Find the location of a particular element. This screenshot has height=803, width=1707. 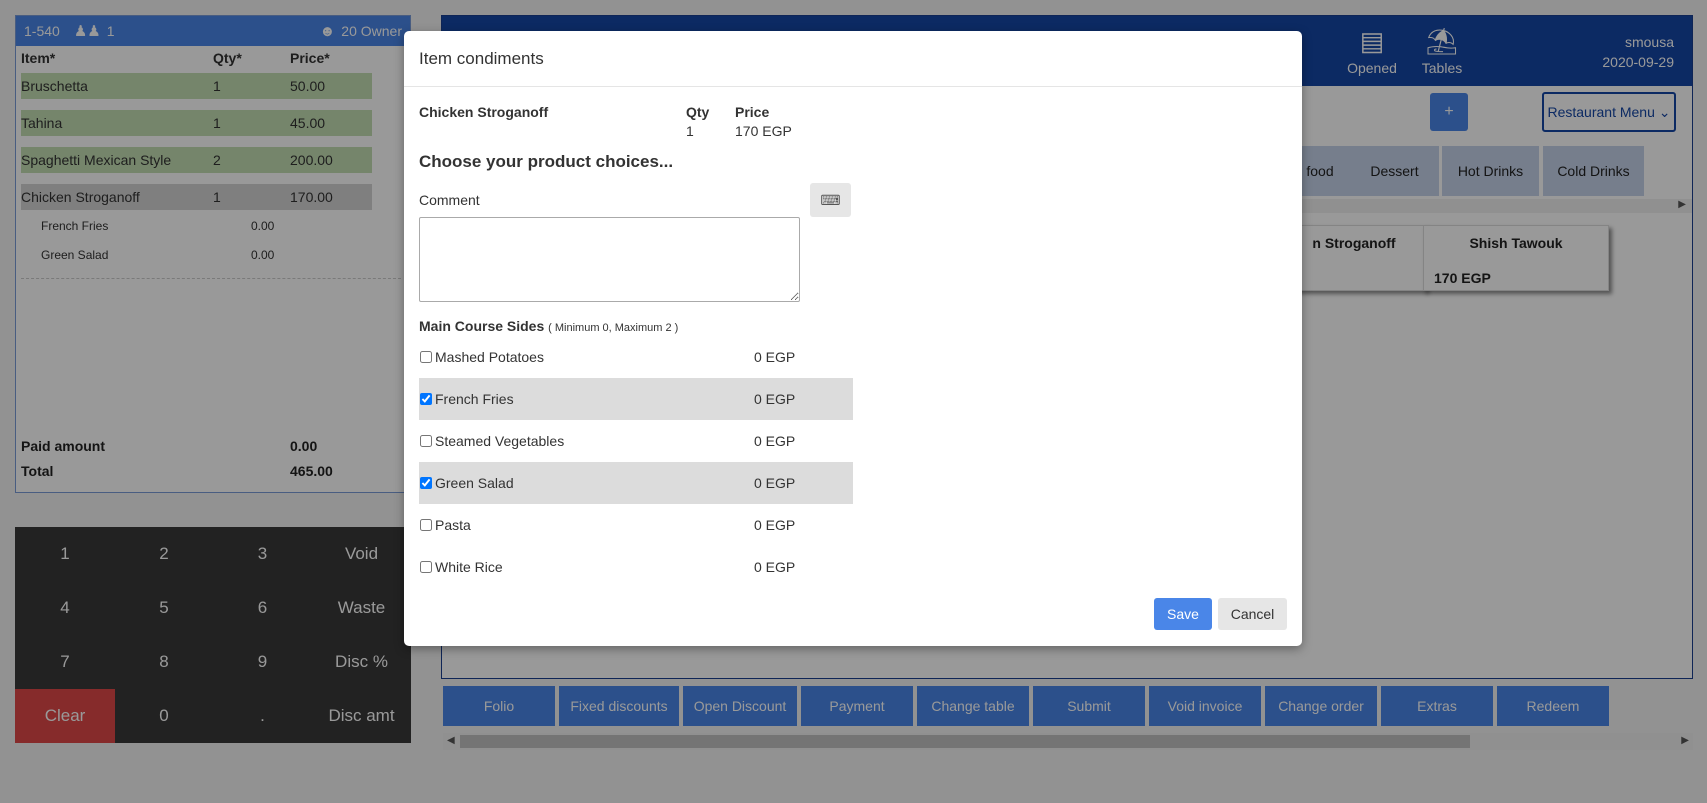

option-row: White Rice 0 EGP is located at coordinates (636, 567).